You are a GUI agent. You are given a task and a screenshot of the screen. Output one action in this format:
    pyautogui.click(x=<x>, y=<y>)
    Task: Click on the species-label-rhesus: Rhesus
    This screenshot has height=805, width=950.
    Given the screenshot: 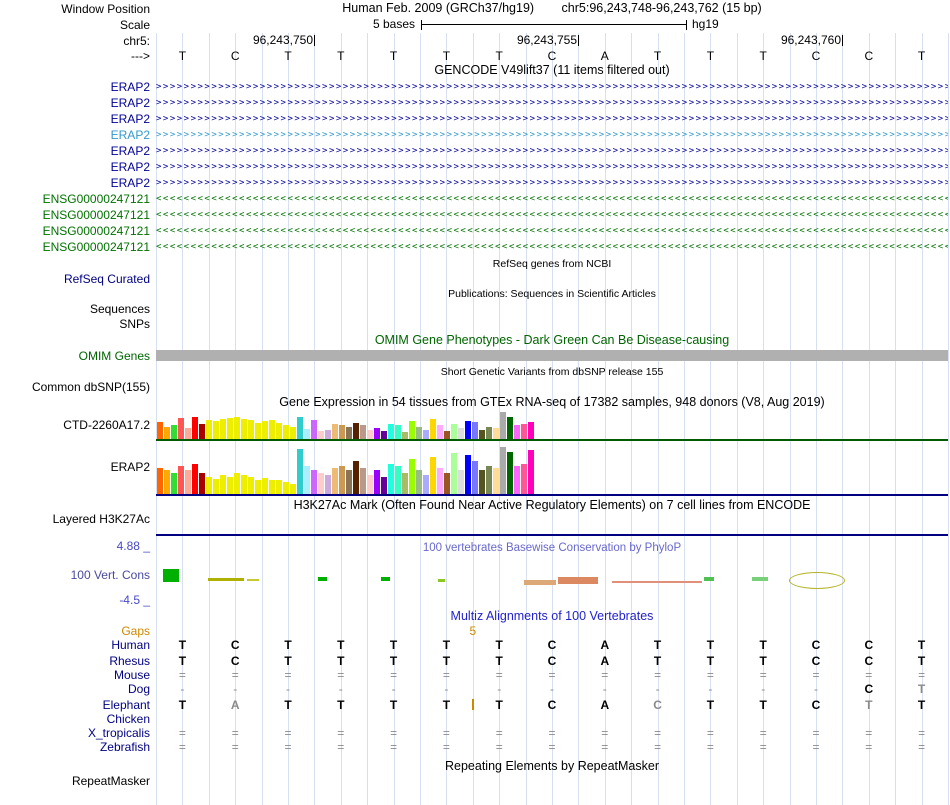 What is the action you would take?
    pyautogui.click(x=75, y=661)
    